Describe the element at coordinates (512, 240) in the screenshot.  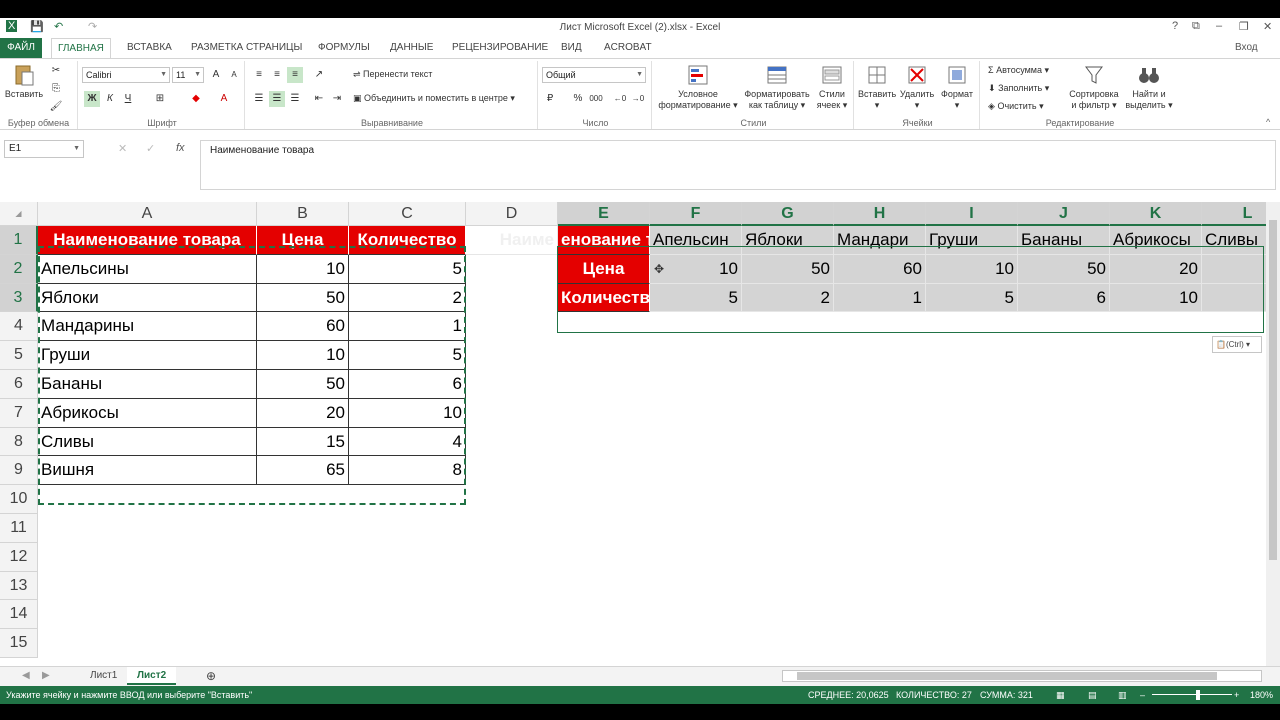
I see `cell: Наиме` at that location.